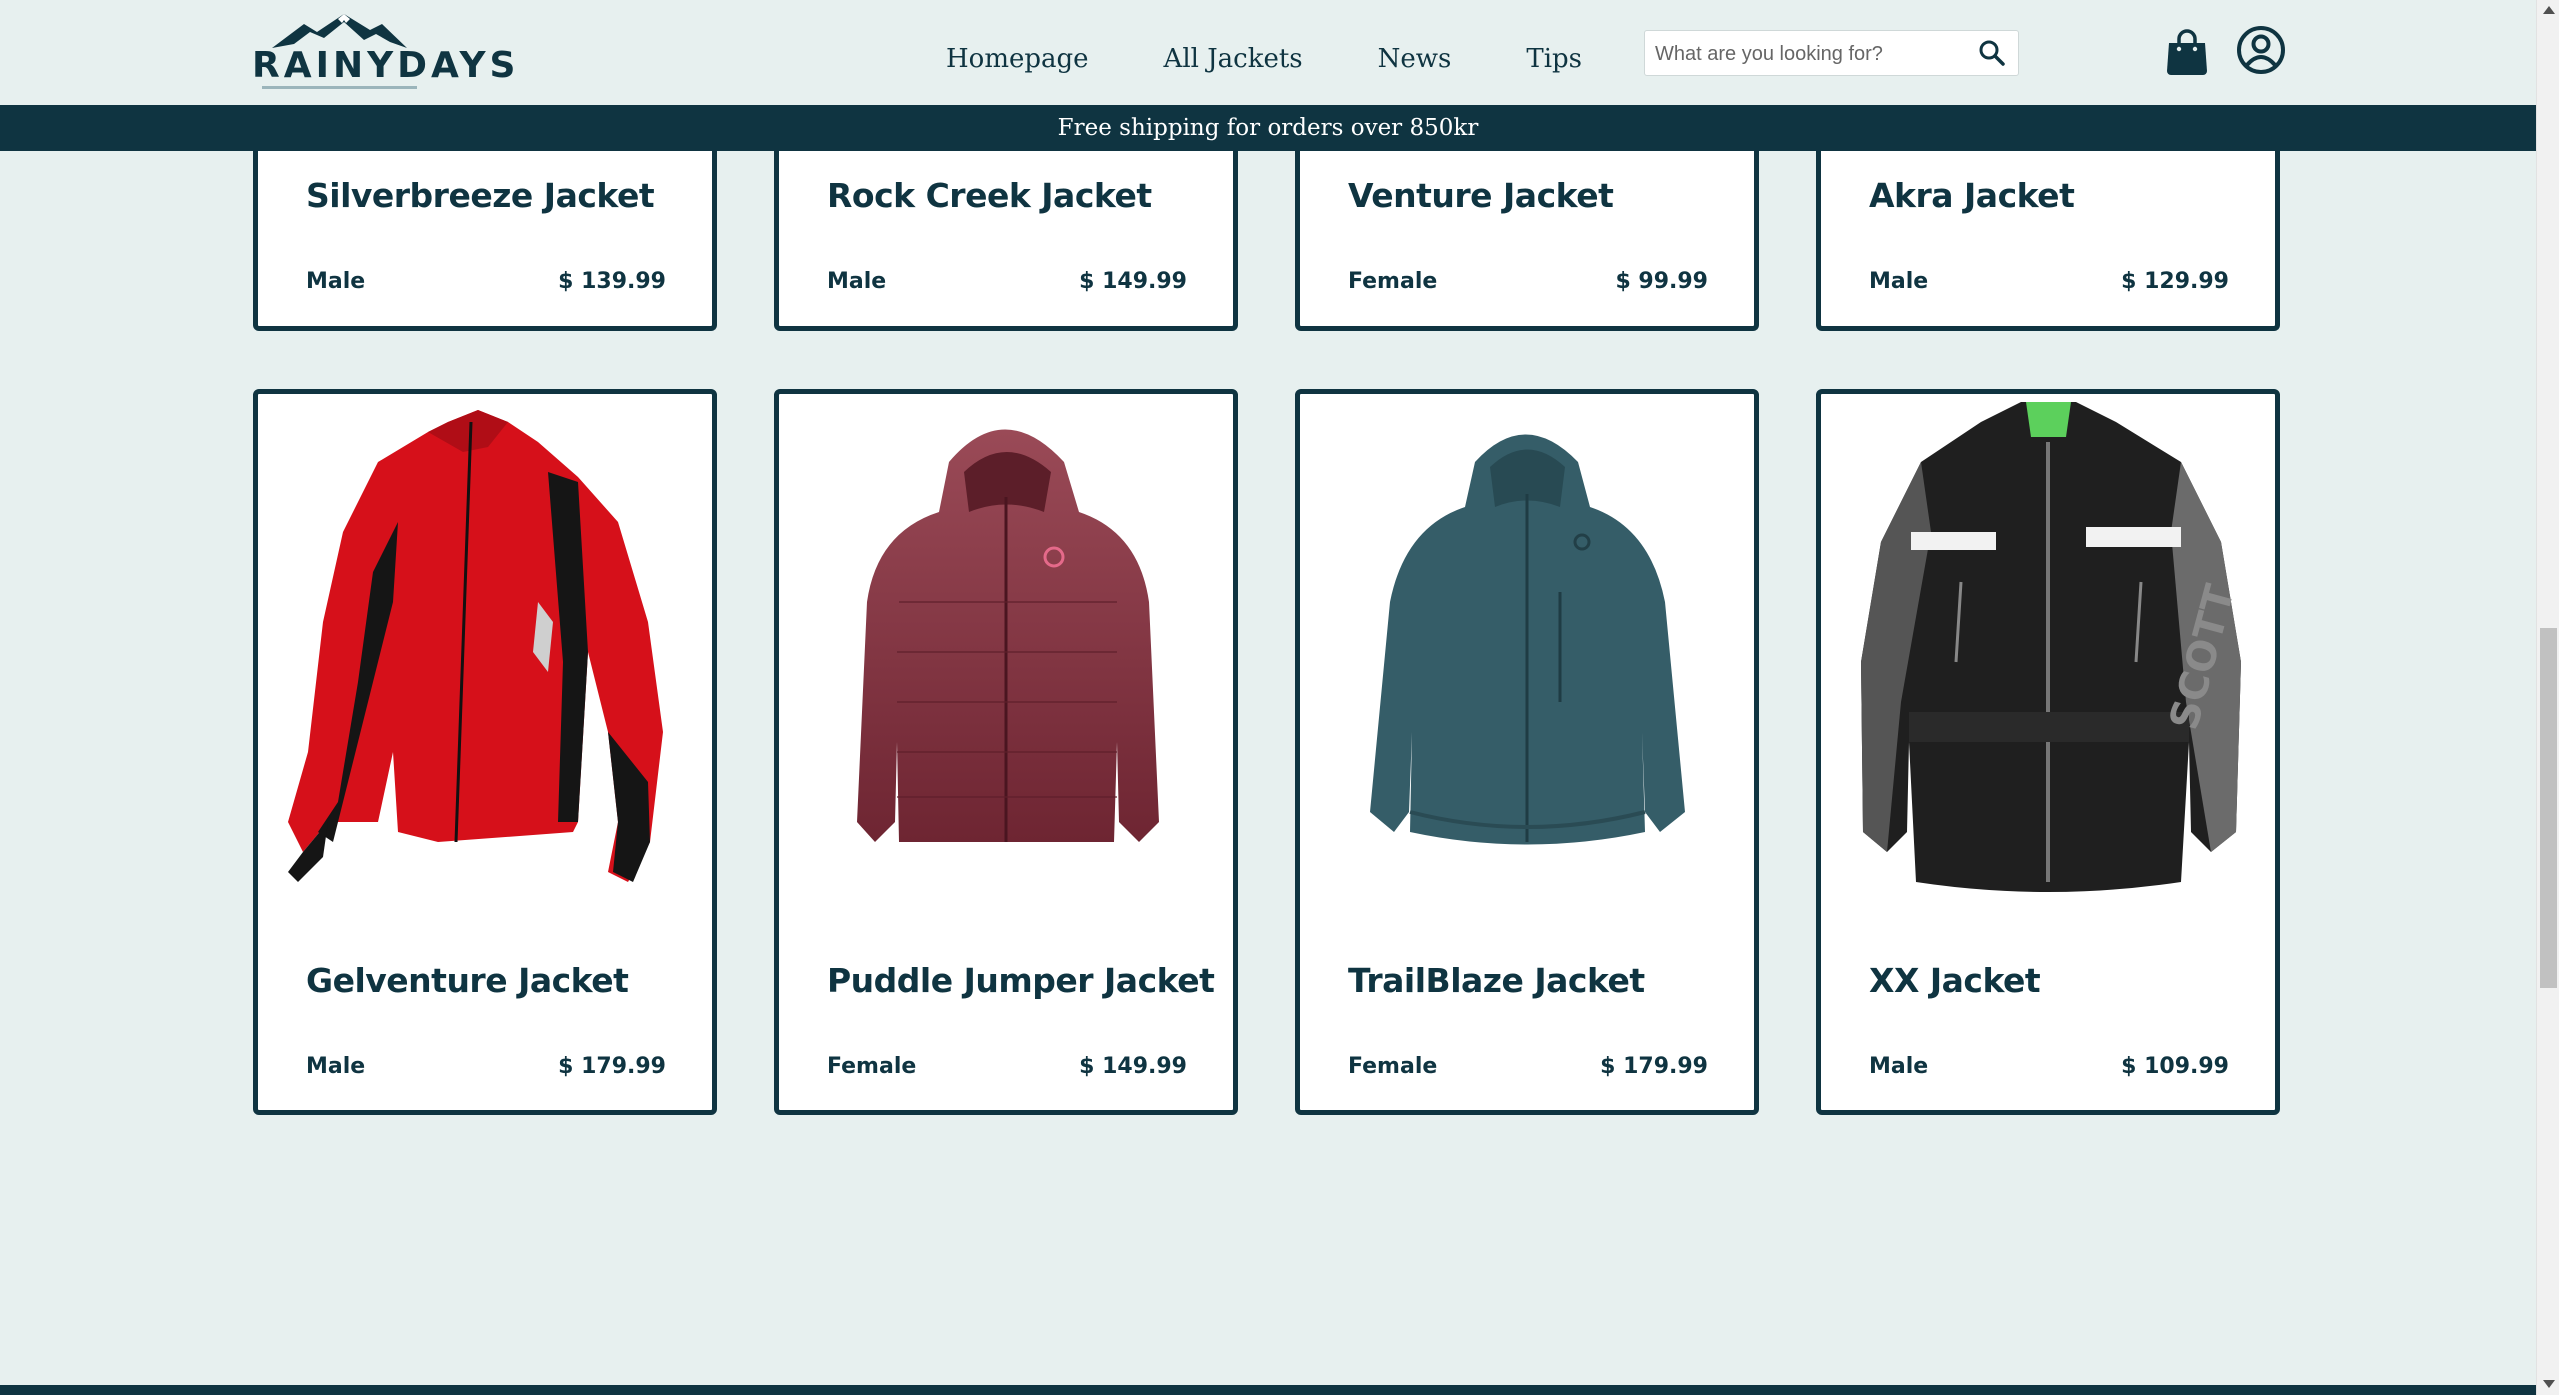 This screenshot has height=1395, width=2559. I want to click on nav-news: News, so click(1415, 59).